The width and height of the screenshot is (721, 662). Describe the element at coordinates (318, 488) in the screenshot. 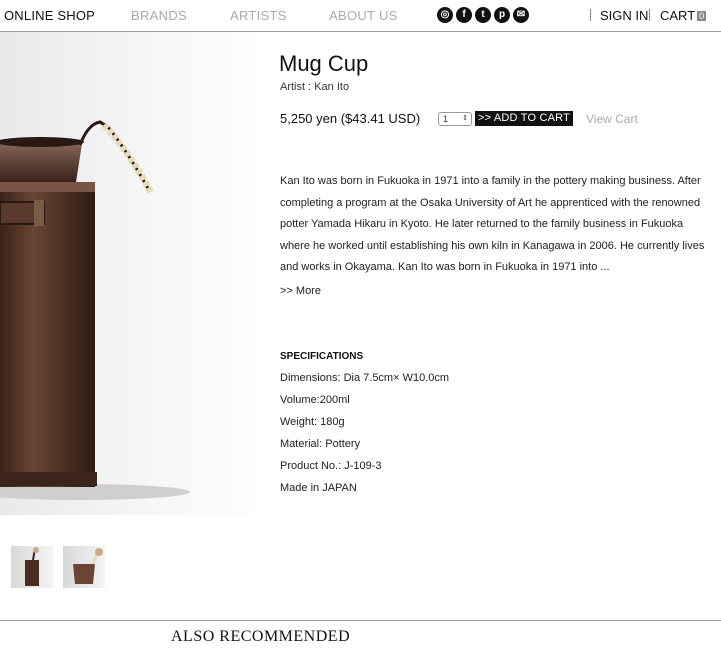

I see `spec-origin: Made in JAPAN` at that location.